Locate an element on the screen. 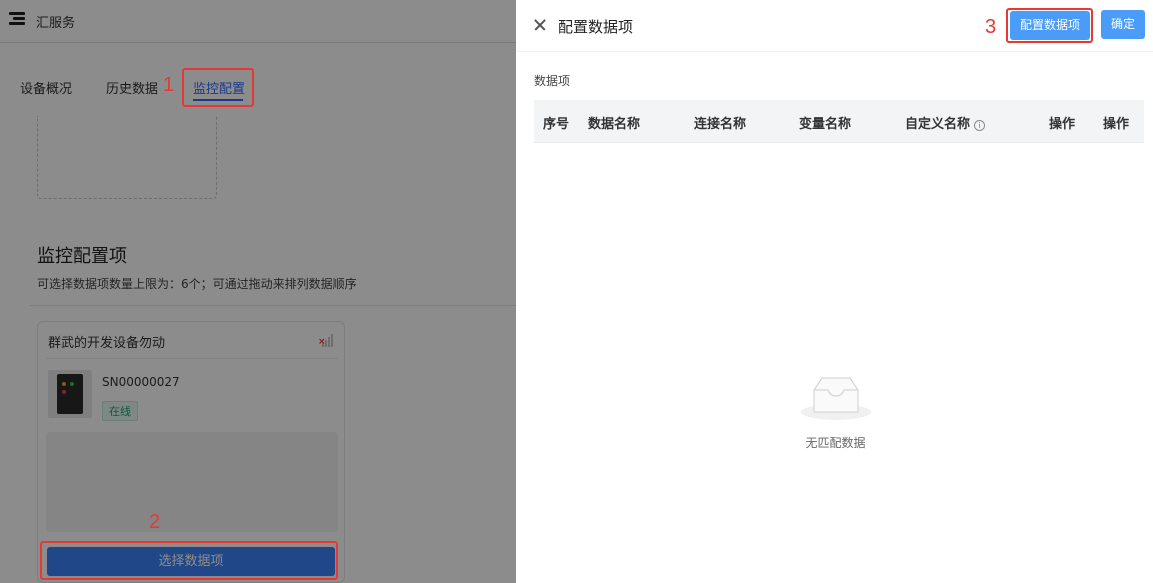  empty-box-icon is located at coordinates (836, 398).